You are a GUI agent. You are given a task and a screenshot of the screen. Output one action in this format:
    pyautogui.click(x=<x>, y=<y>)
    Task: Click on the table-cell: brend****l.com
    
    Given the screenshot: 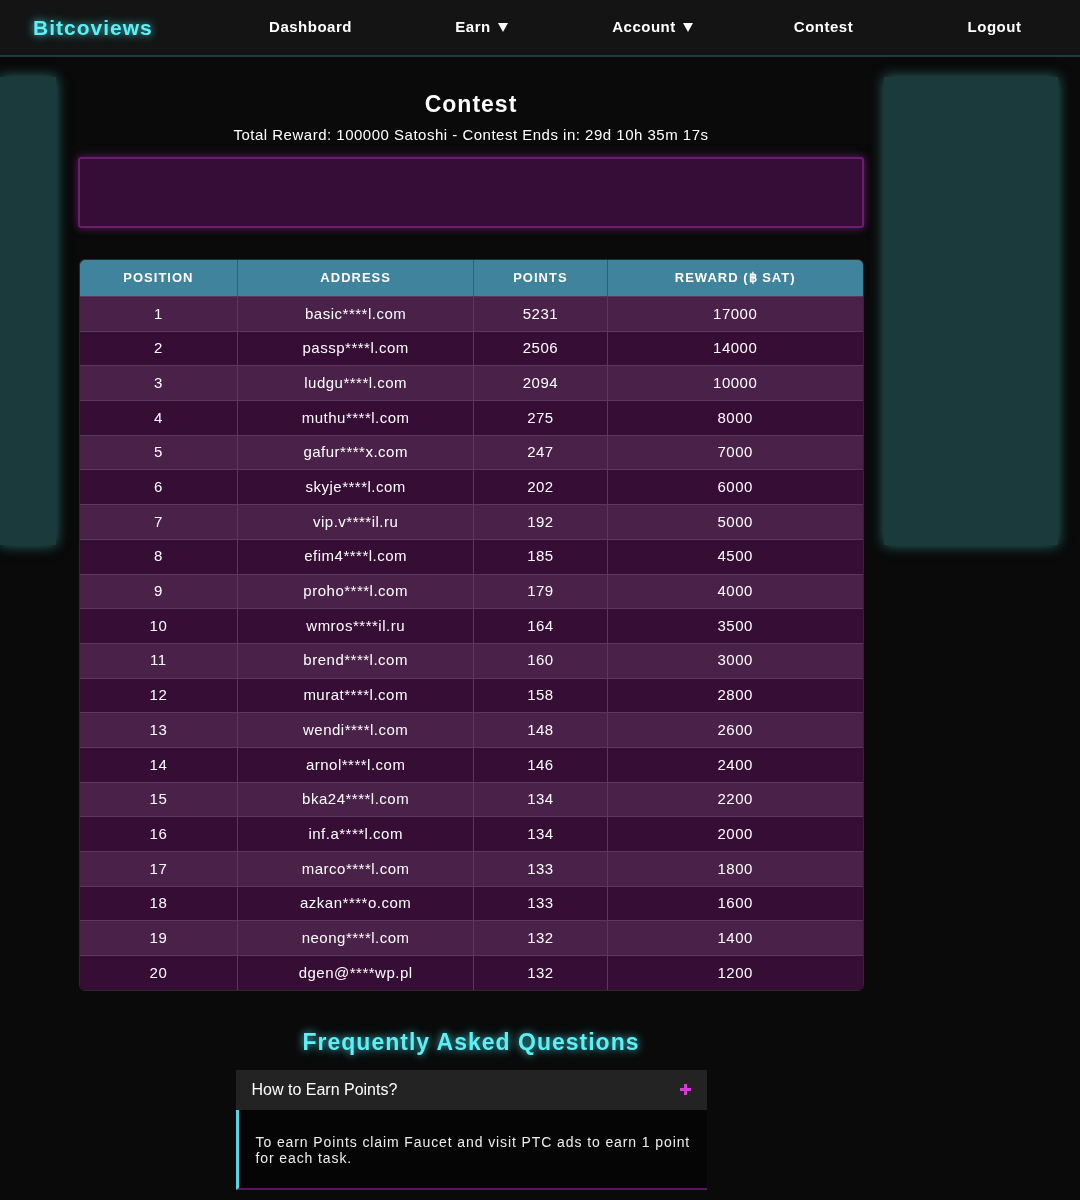 What is the action you would take?
    pyautogui.click(x=355, y=660)
    